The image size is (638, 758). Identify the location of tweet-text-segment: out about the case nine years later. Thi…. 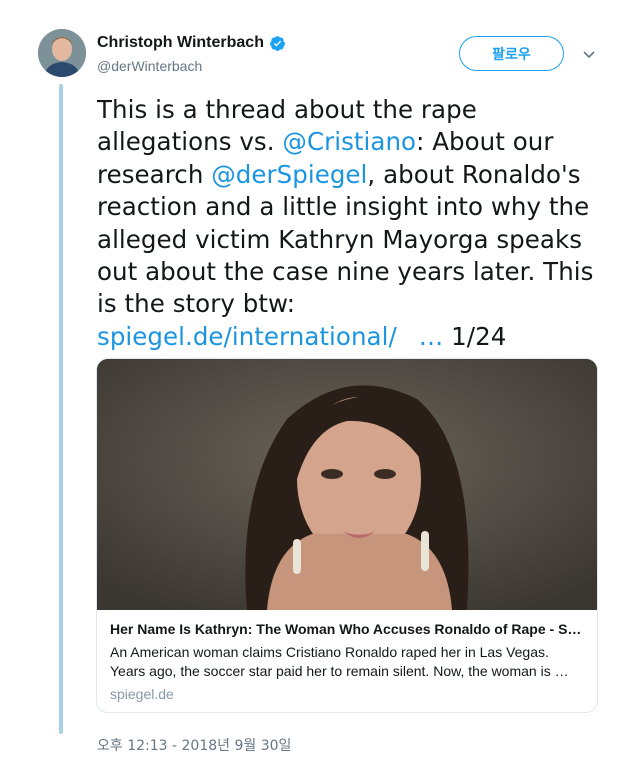
(345, 272).